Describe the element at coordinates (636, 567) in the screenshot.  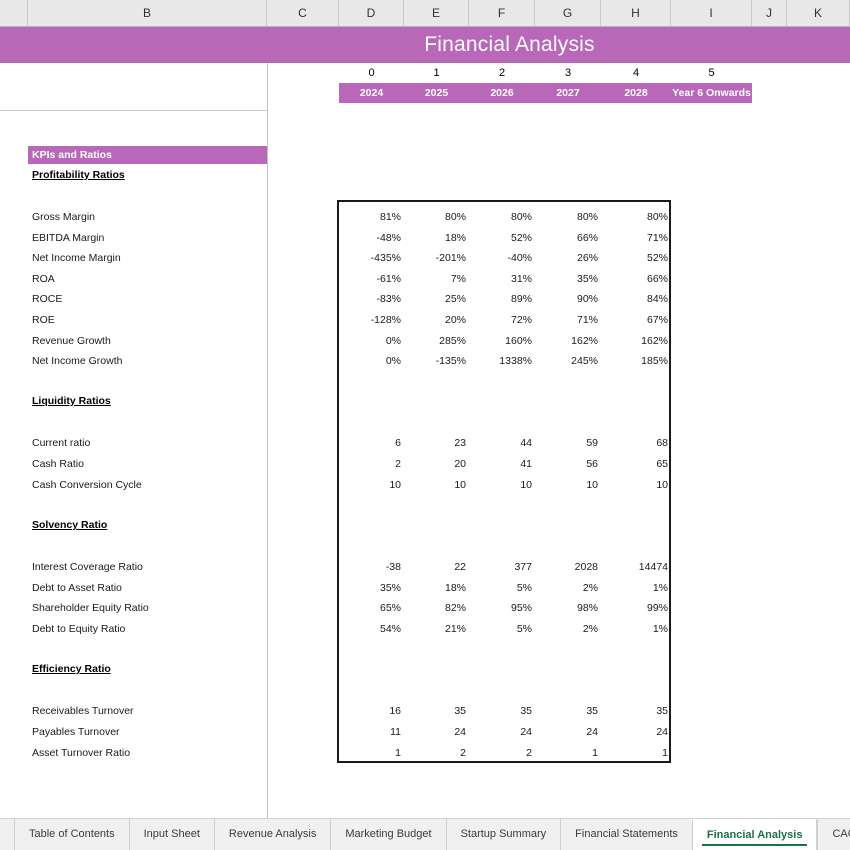
I see `cell-value: 14474` at that location.